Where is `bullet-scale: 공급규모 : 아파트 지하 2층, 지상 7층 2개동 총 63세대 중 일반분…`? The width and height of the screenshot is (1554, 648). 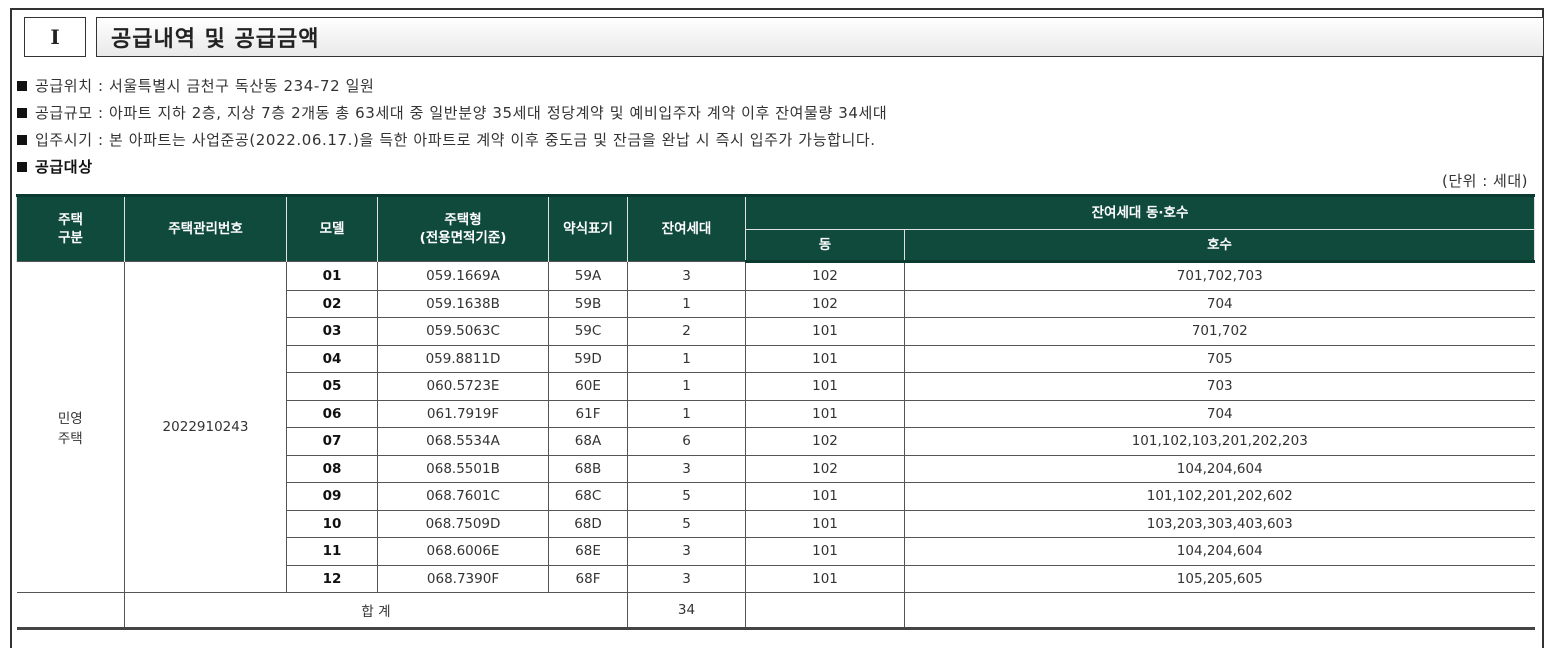 bullet-scale: 공급규모 : 아파트 지하 2층, 지상 7층 2개동 총 63세대 중 일반분… is located at coordinates (452, 112).